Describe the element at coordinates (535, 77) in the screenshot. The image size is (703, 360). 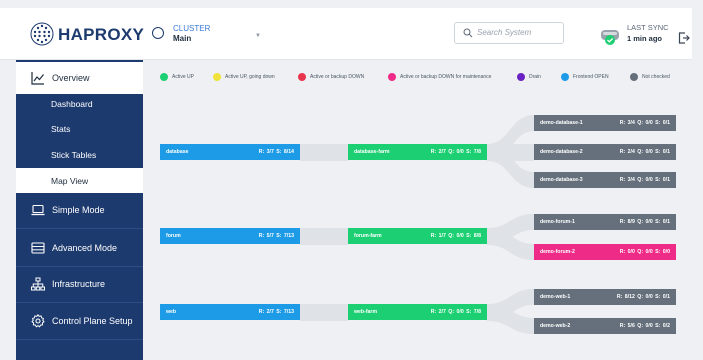
I see `legend-label: Drain` at that location.